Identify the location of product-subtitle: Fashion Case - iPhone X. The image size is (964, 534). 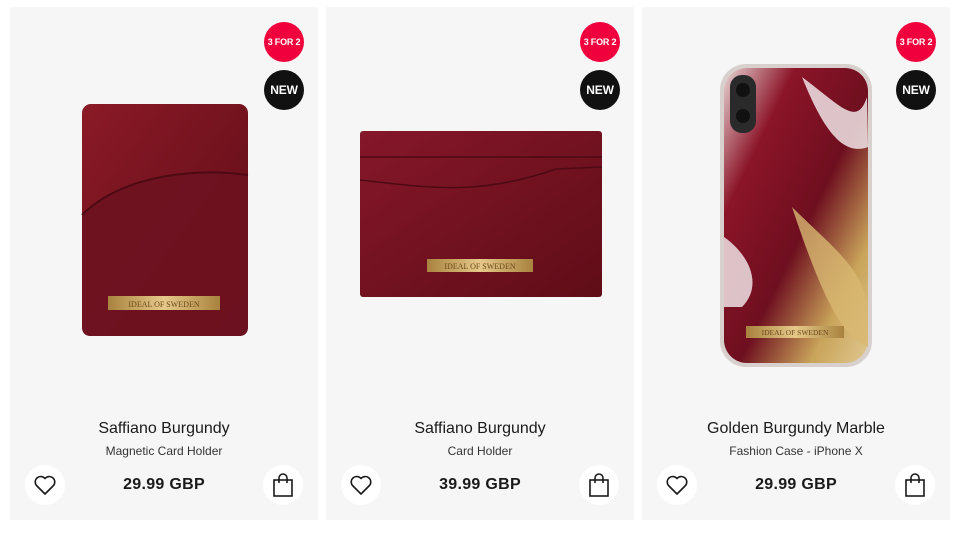
(796, 451).